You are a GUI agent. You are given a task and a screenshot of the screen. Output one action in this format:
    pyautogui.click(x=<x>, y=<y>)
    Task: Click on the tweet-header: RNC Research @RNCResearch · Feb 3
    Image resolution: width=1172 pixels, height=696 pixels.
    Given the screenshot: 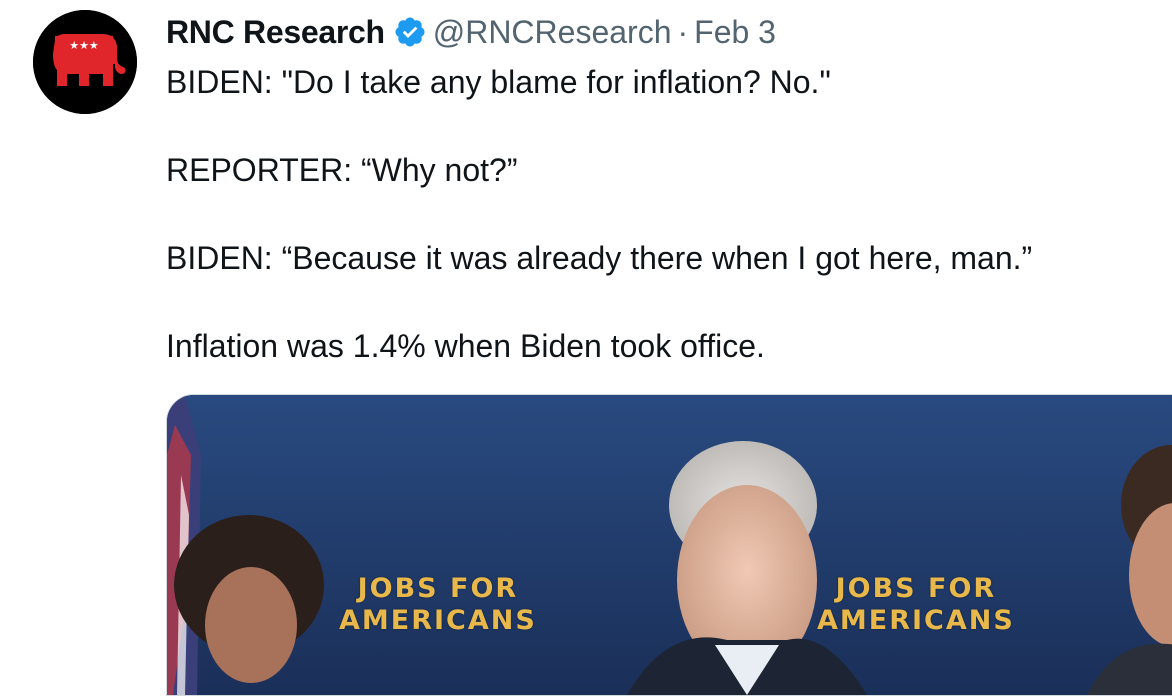 What is the action you would take?
    pyautogui.click(x=471, y=32)
    